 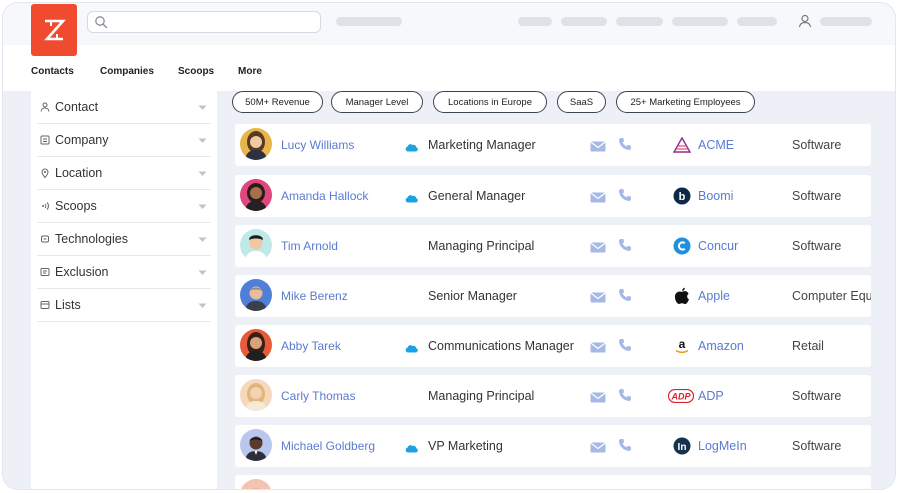 What do you see at coordinates (718, 246) in the screenshot?
I see `company-name: Concur` at bounding box center [718, 246].